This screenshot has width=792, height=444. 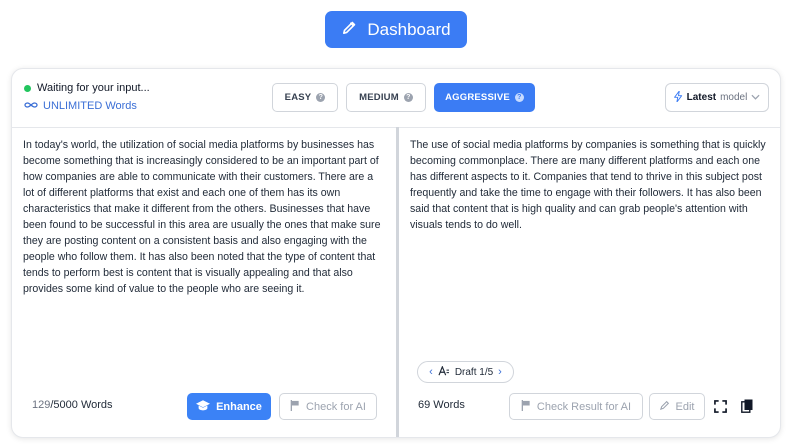 I want to click on model-select: Latest model, so click(x=717, y=97).